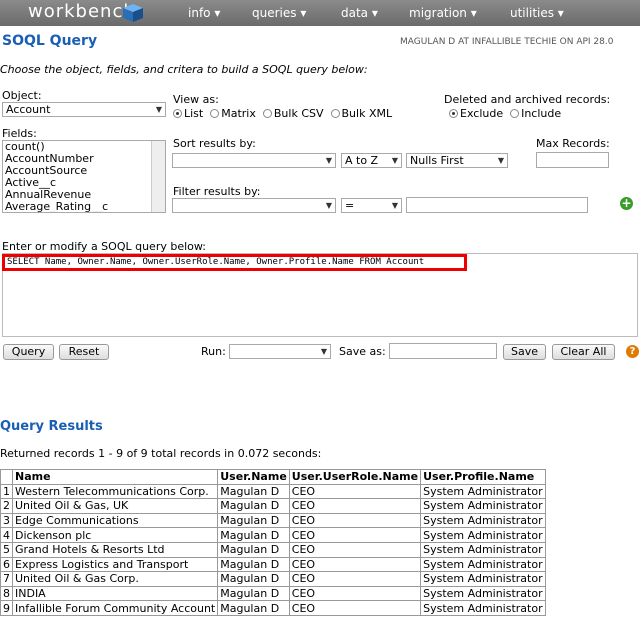 The width and height of the screenshot is (640, 622). I want to click on save-as-input, so click(443, 351).